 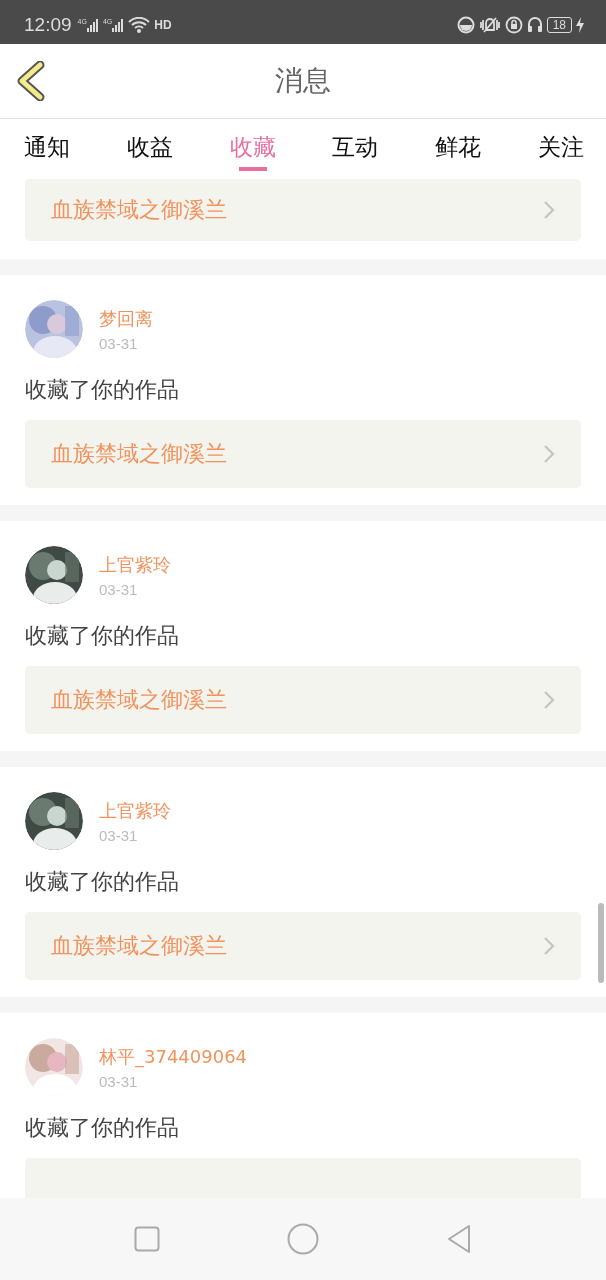 What do you see at coordinates (149, 145) in the screenshot?
I see `tab: 收益` at bounding box center [149, 145].